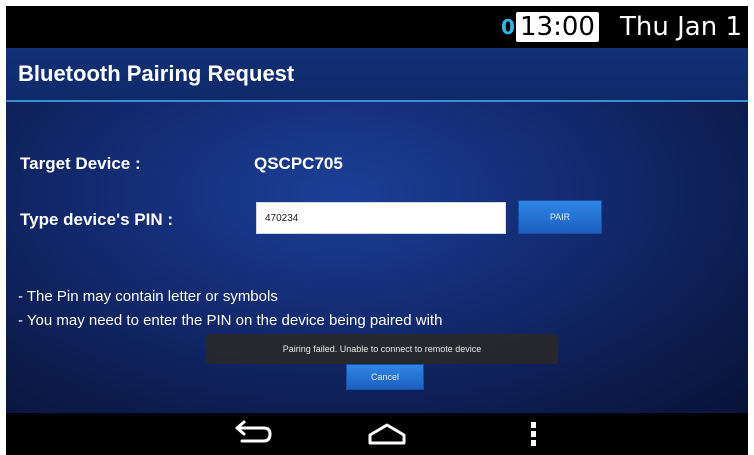 The height and width of the screenshot is (455, 754). Describe the element at coordinates (97, 219) in the screenshot. I see `pin-label: Type device's PIN :` at that location.